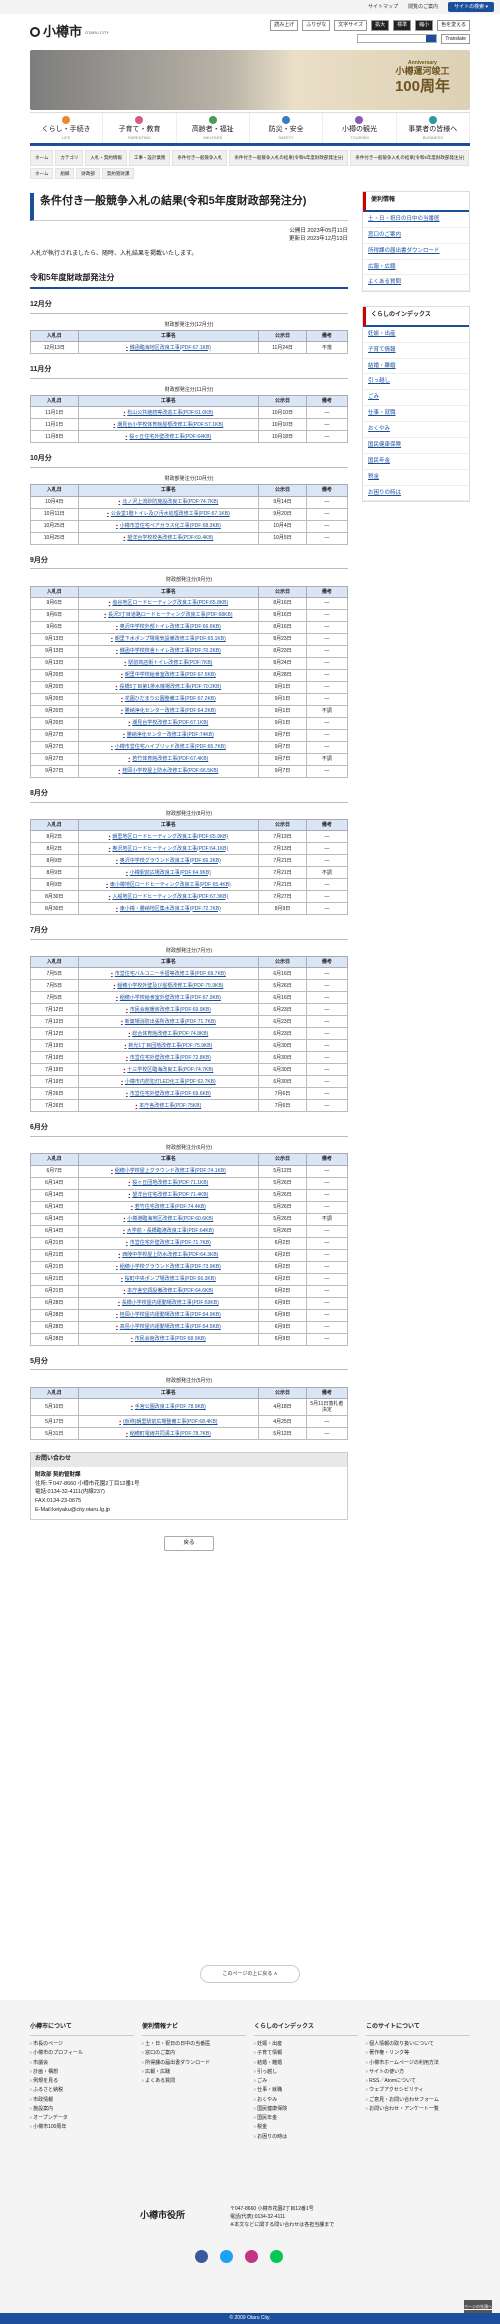 Image resolution: width=500 pixels, height=2324 pixels. What do you see at coordinates (201, 2256) in the screenshot?
I see `facebook-icon` at bounding box center [201, 2256].